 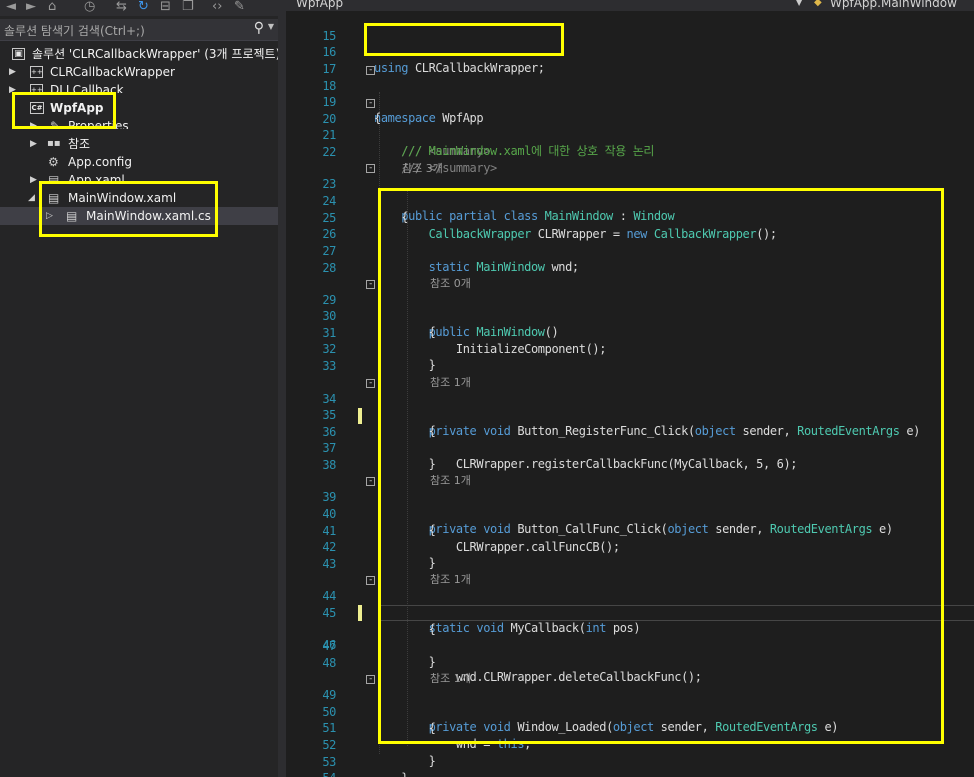 What do you see at coordinates (893, 5) in the screenshot?
I see `nav-class-dropdown: WpfApp.MainWindow` at bounding box center [893, 5].